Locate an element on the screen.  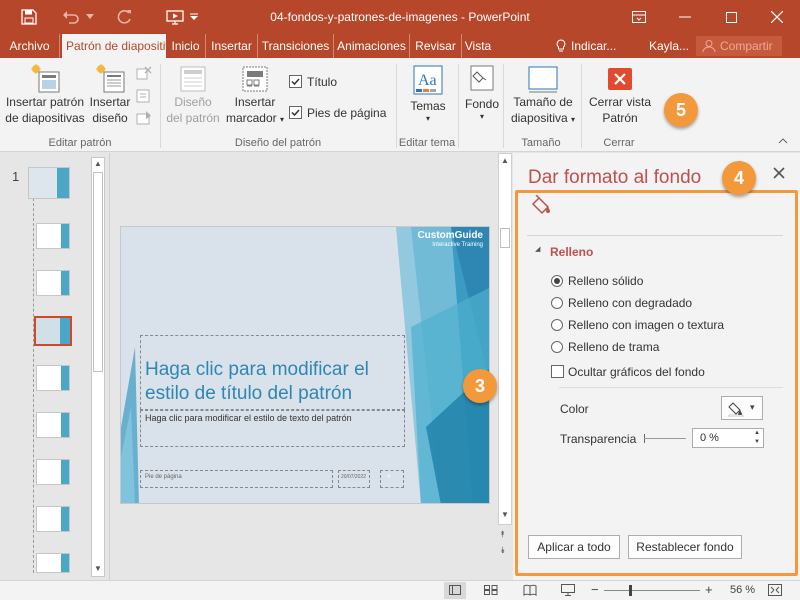
tab-animaciones: Animaciones is located at coordinates (372, 46).